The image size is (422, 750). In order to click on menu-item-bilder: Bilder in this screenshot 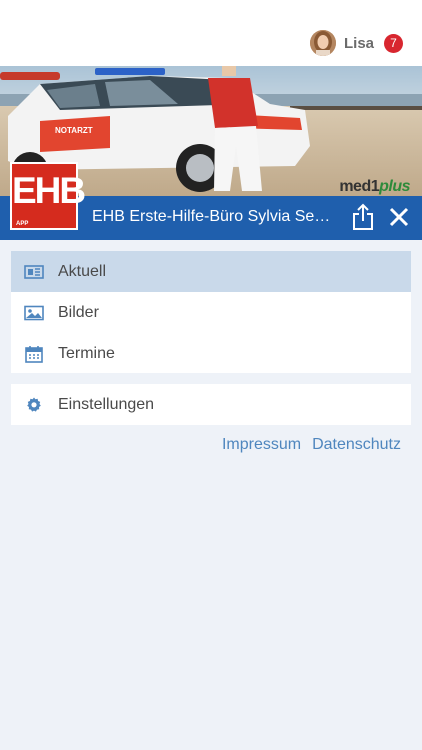, I will do `click(211, 312)`.